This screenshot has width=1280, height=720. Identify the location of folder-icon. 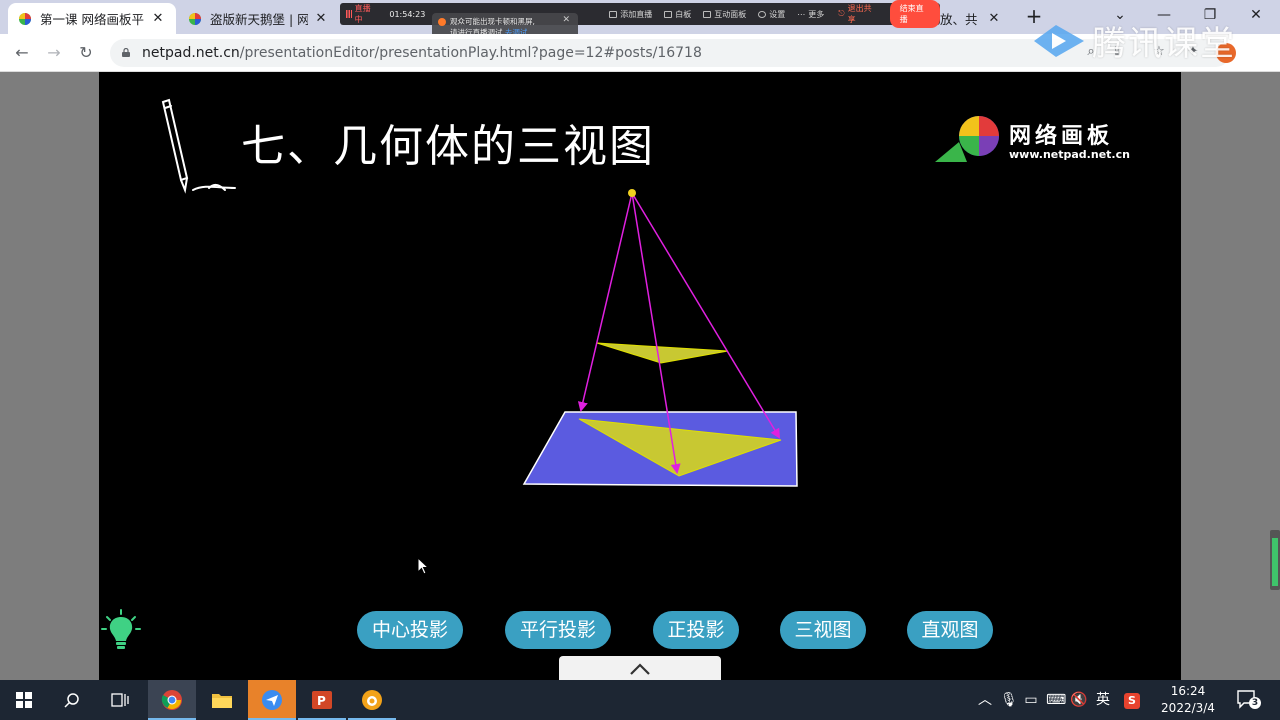
(222, 701).